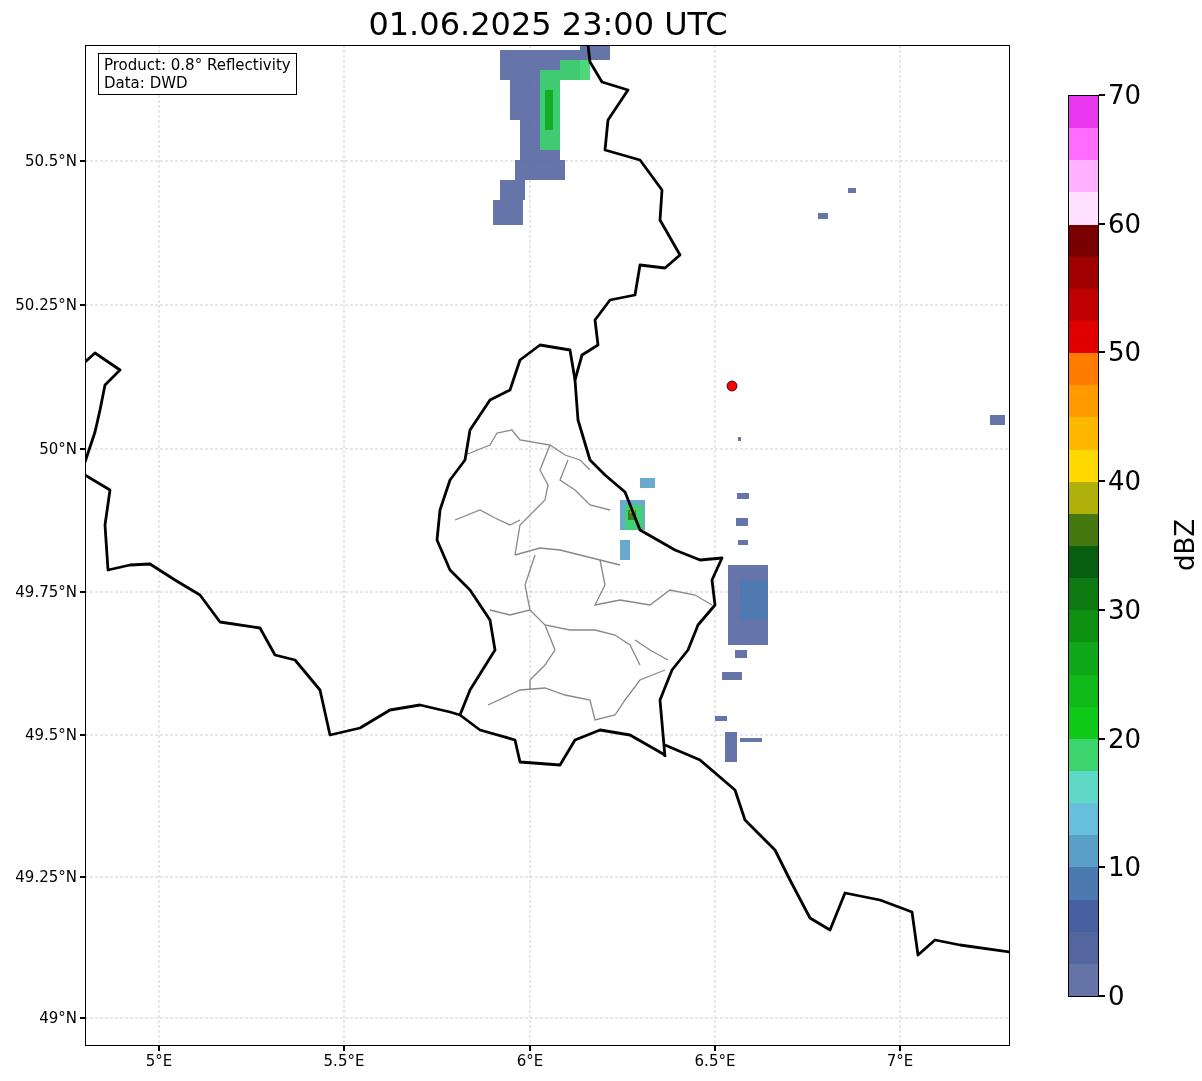  What do you see at coordinates (57, 449) in the screenshot?
I see `y-axis-label: 50°N` at bounding box center [57, 449].